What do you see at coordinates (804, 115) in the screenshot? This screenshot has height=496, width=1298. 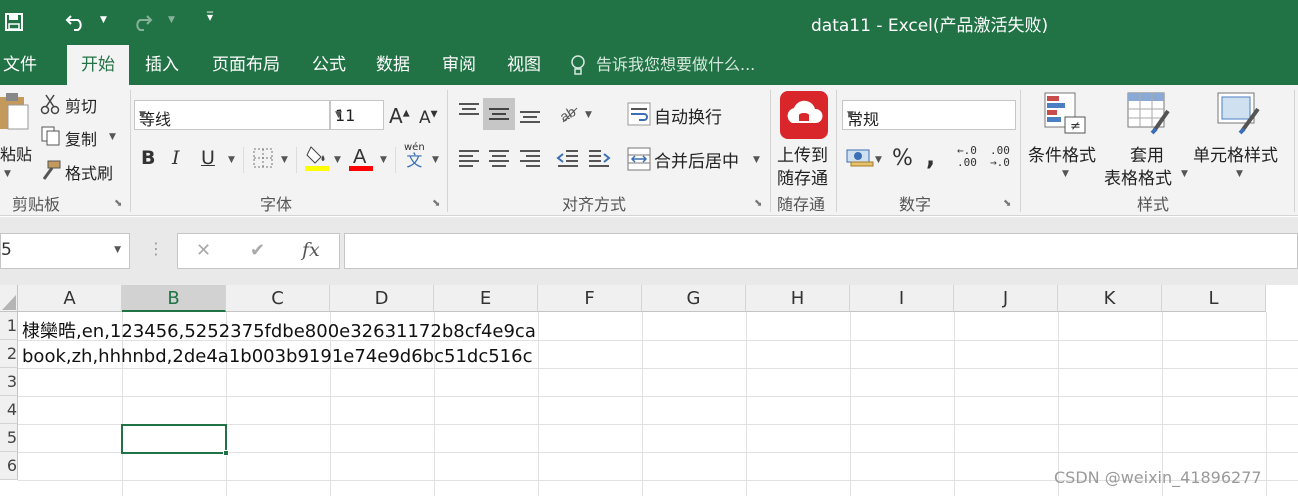 I see `cloud-upload-icon` at bounding box center [804, 115].